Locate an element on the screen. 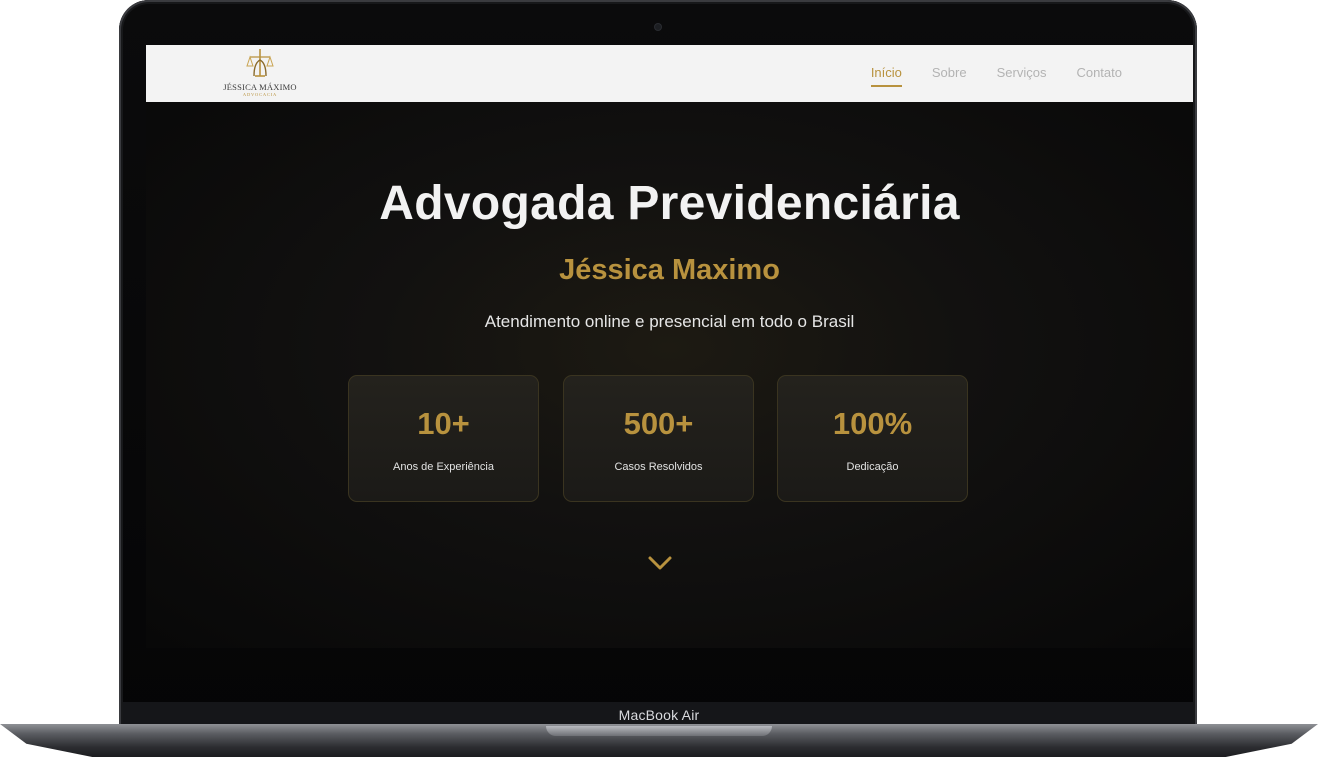 The image size is (1318, 757). device-label: MacBook Air is located at coordinates (659, 715).